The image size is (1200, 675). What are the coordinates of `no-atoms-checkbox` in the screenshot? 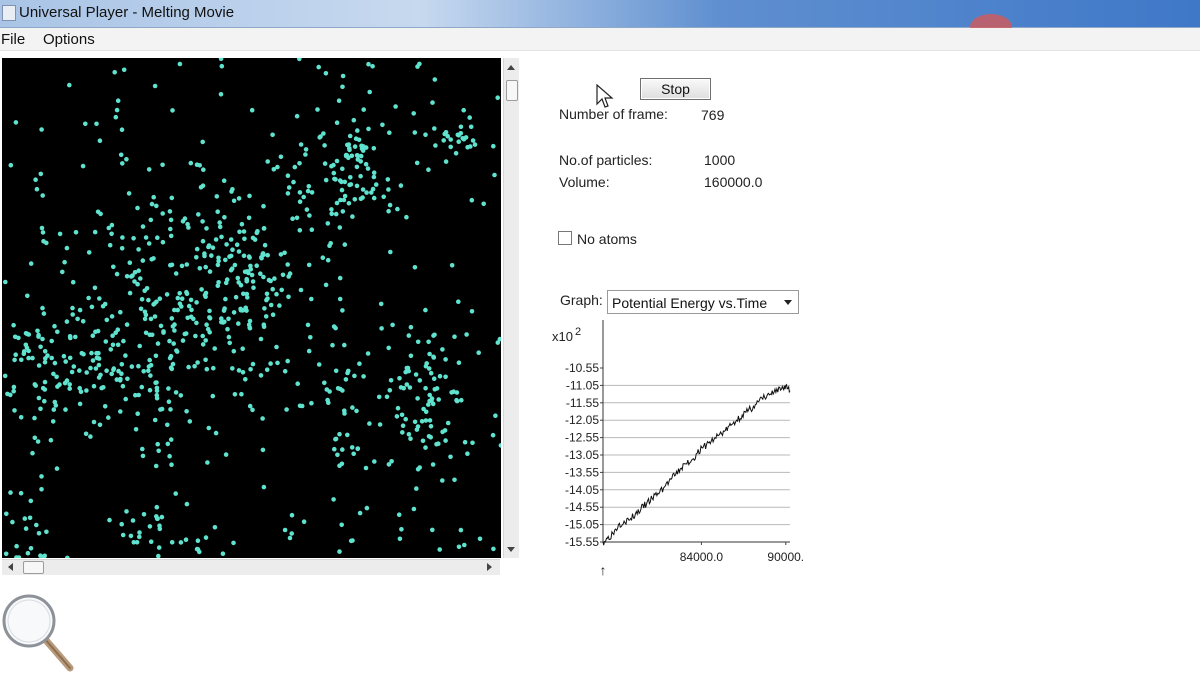 It's located at (565, 238).